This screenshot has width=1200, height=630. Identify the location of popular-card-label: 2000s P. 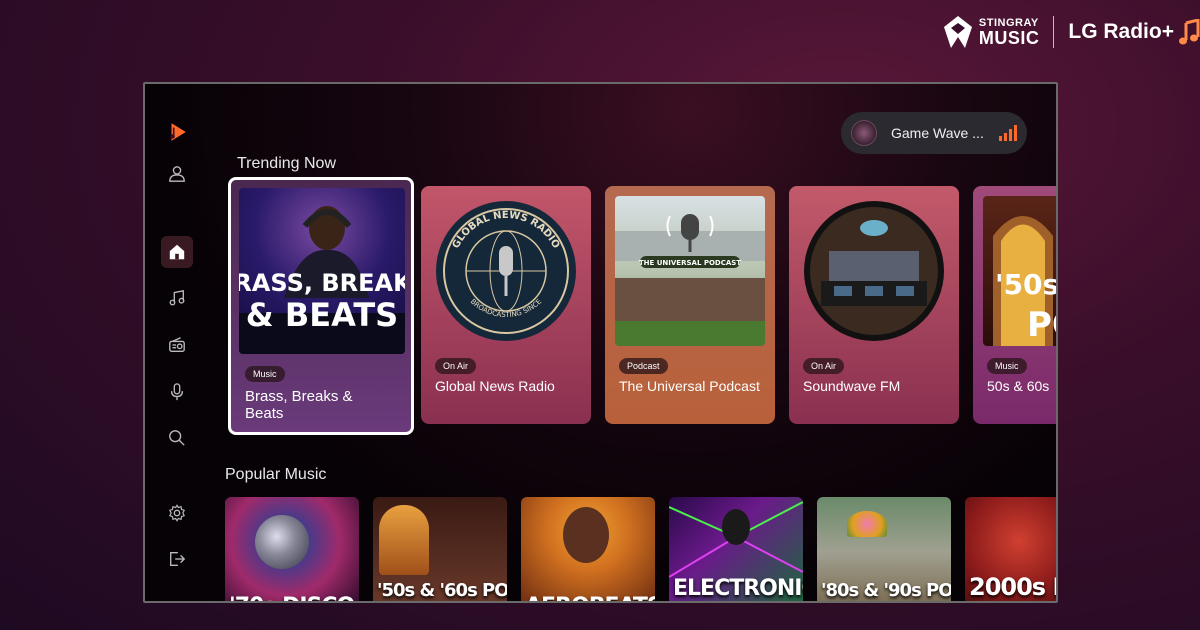
(1012, 587).